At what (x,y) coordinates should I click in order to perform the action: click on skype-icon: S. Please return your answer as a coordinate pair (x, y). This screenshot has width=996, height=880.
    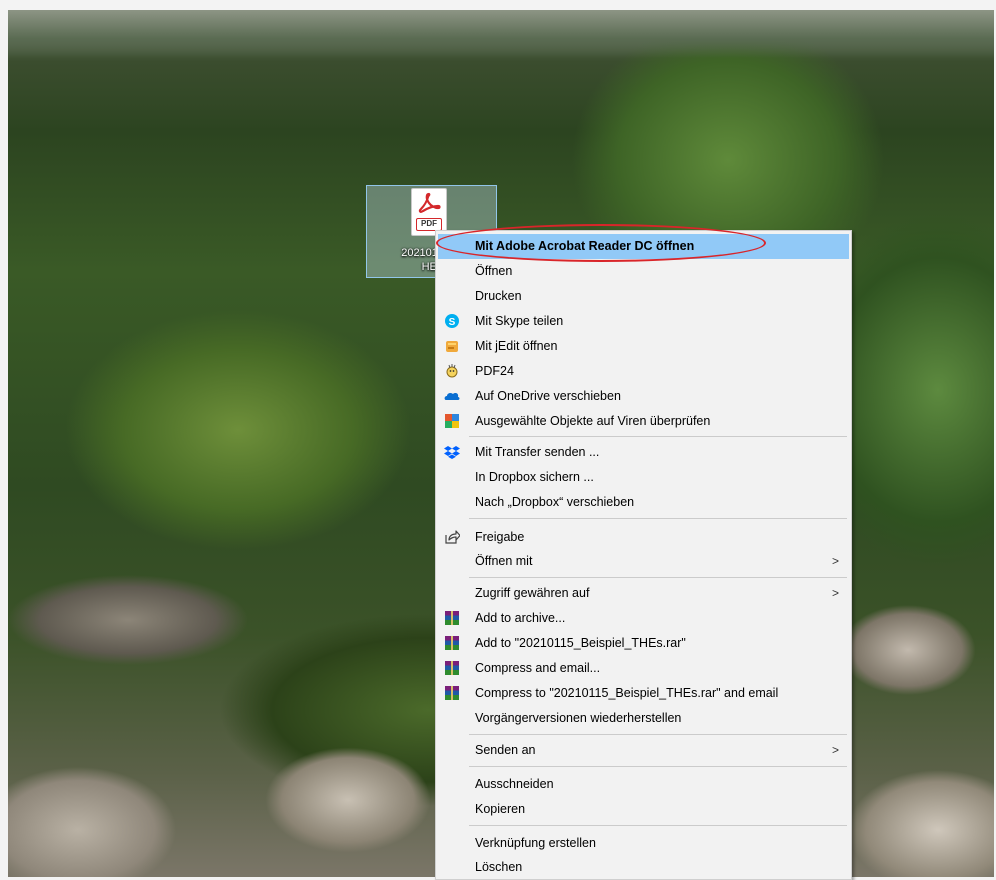
    Looking at the image, I should click on (452, 321).